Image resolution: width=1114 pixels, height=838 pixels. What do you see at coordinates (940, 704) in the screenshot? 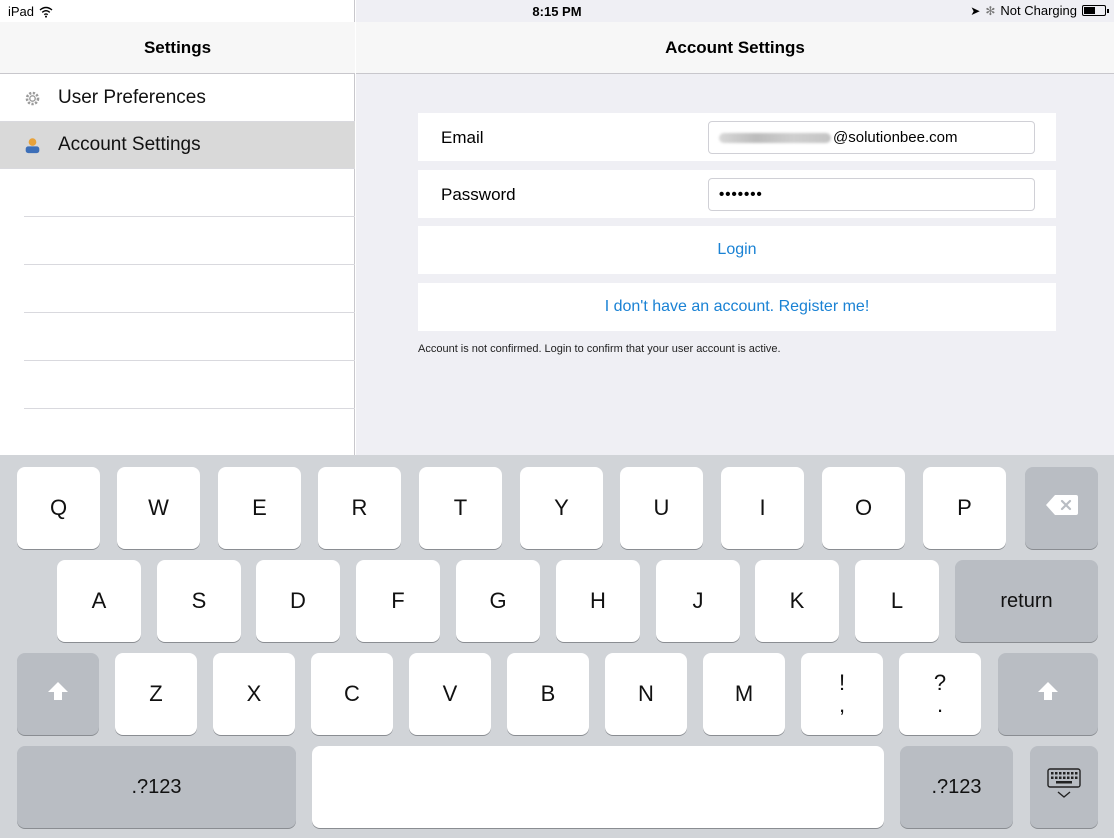
I see `period-char: .` at bounding box center [940, 704].